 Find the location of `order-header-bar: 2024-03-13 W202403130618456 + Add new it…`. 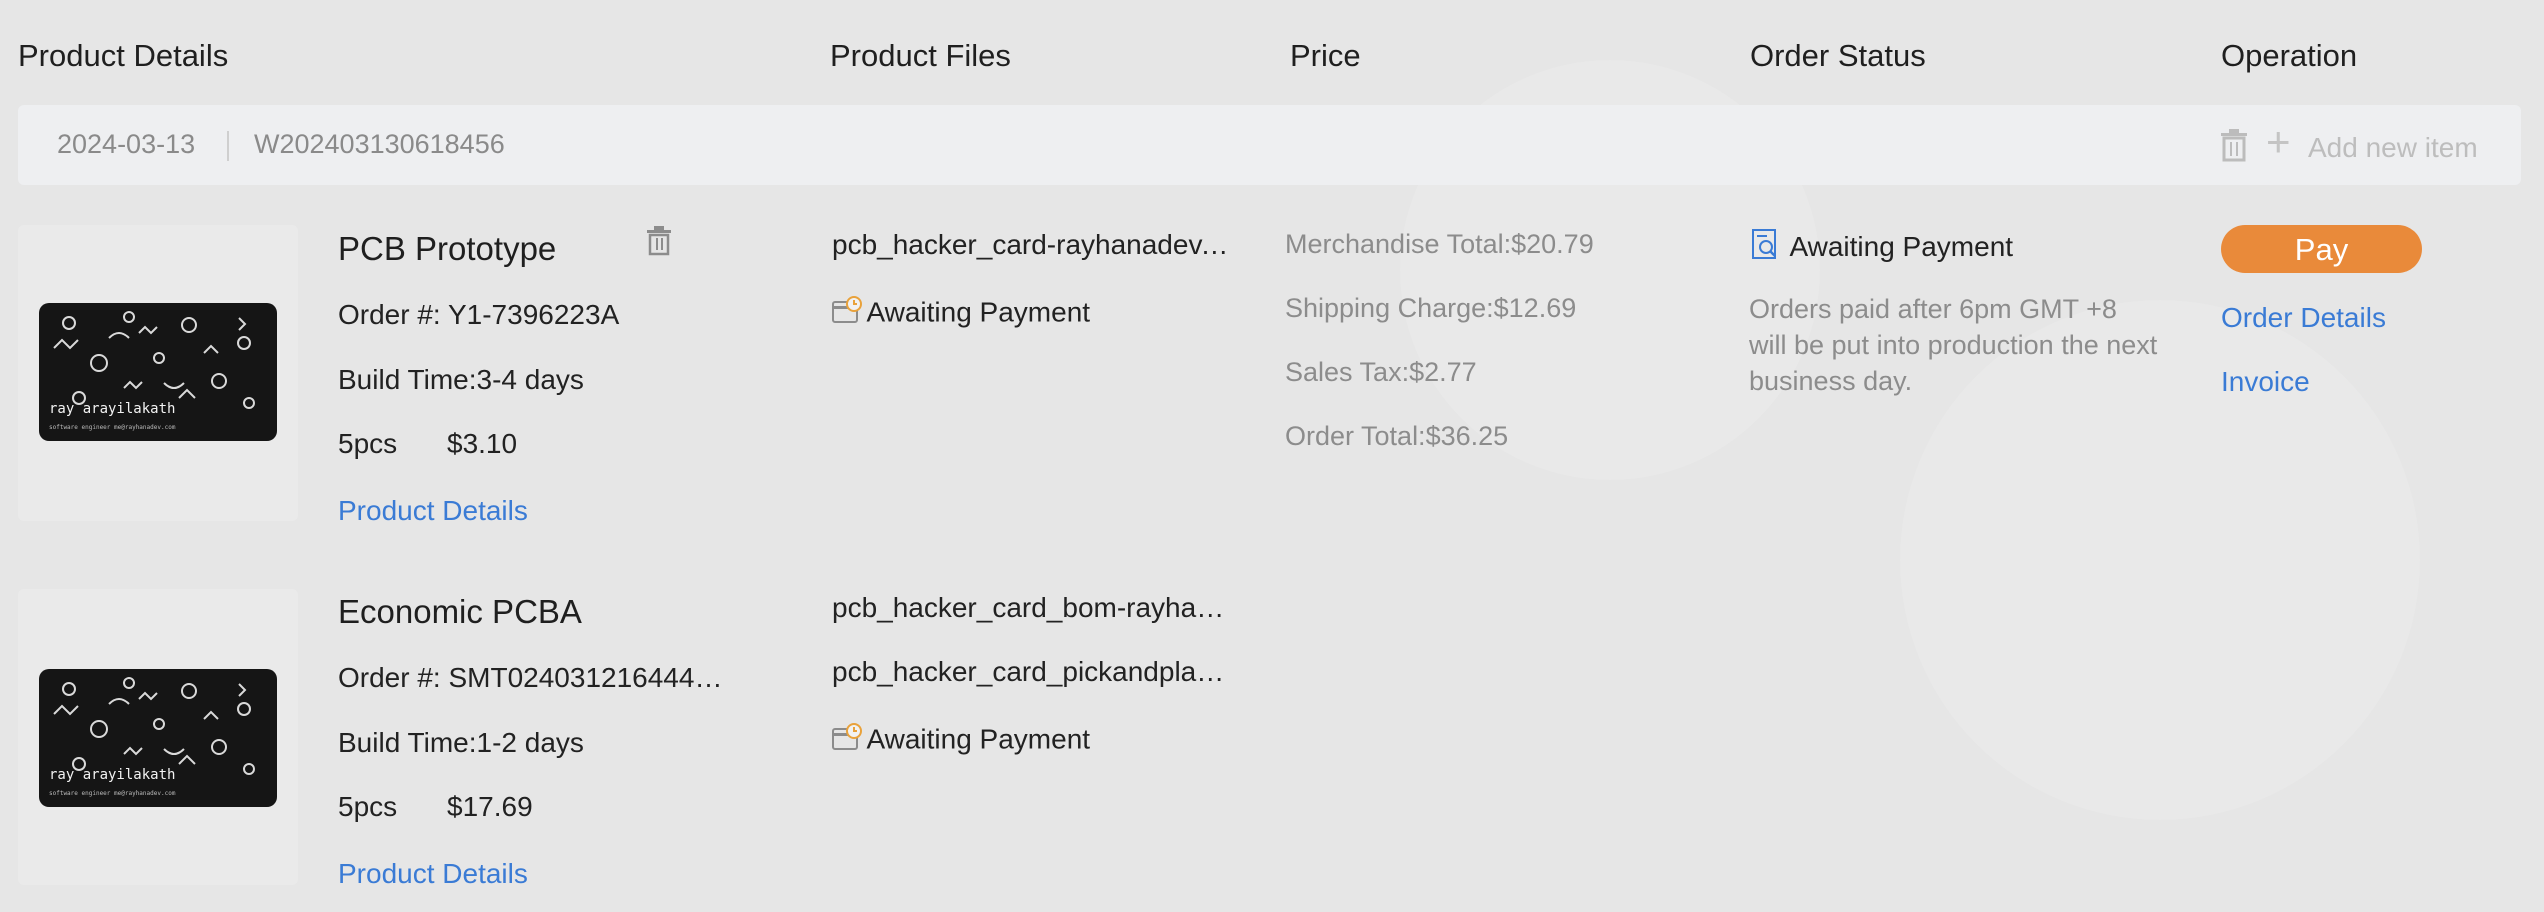

order-header-bar: 2024-03-13 W202403130618456 + Add new it… is located at coordinates (1269, 145).